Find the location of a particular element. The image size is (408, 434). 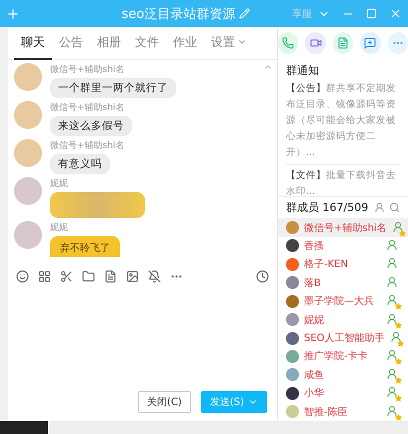

sticker-message: 弃不聆飞了 is located at coordinates (85, 246).